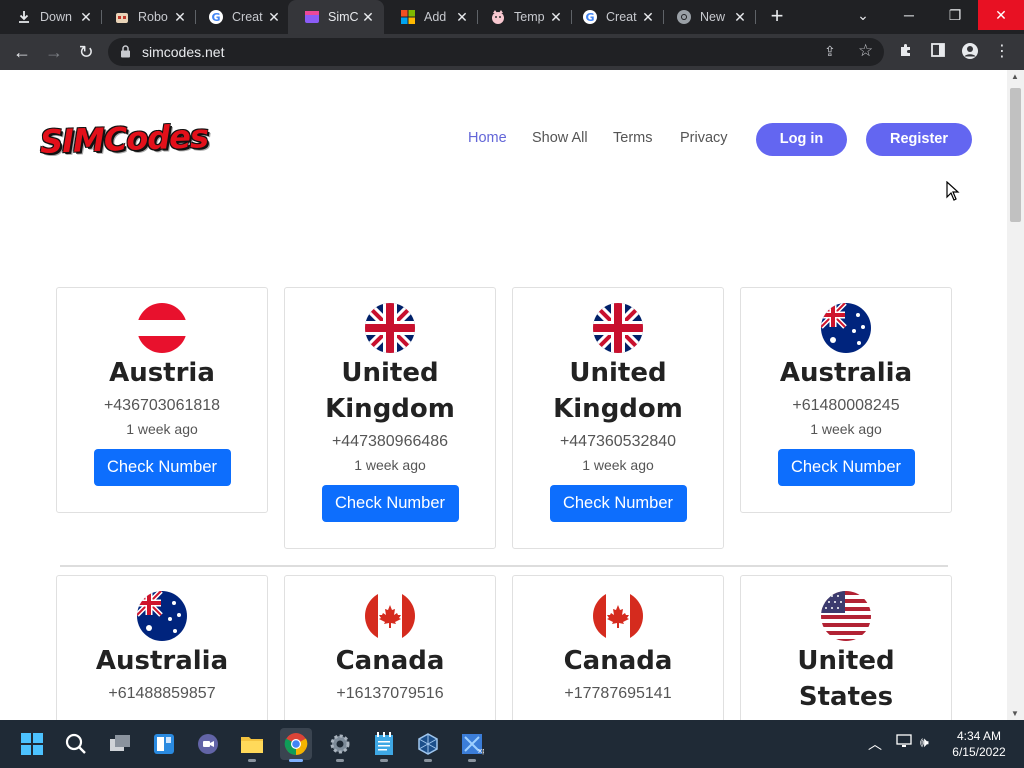 The width and height of the screenshot is (1024, 768). What do you see at coordinates (618, 441) in the screenshot?
I see `phone-number: +447360532840` at bounding box center [618, 441].